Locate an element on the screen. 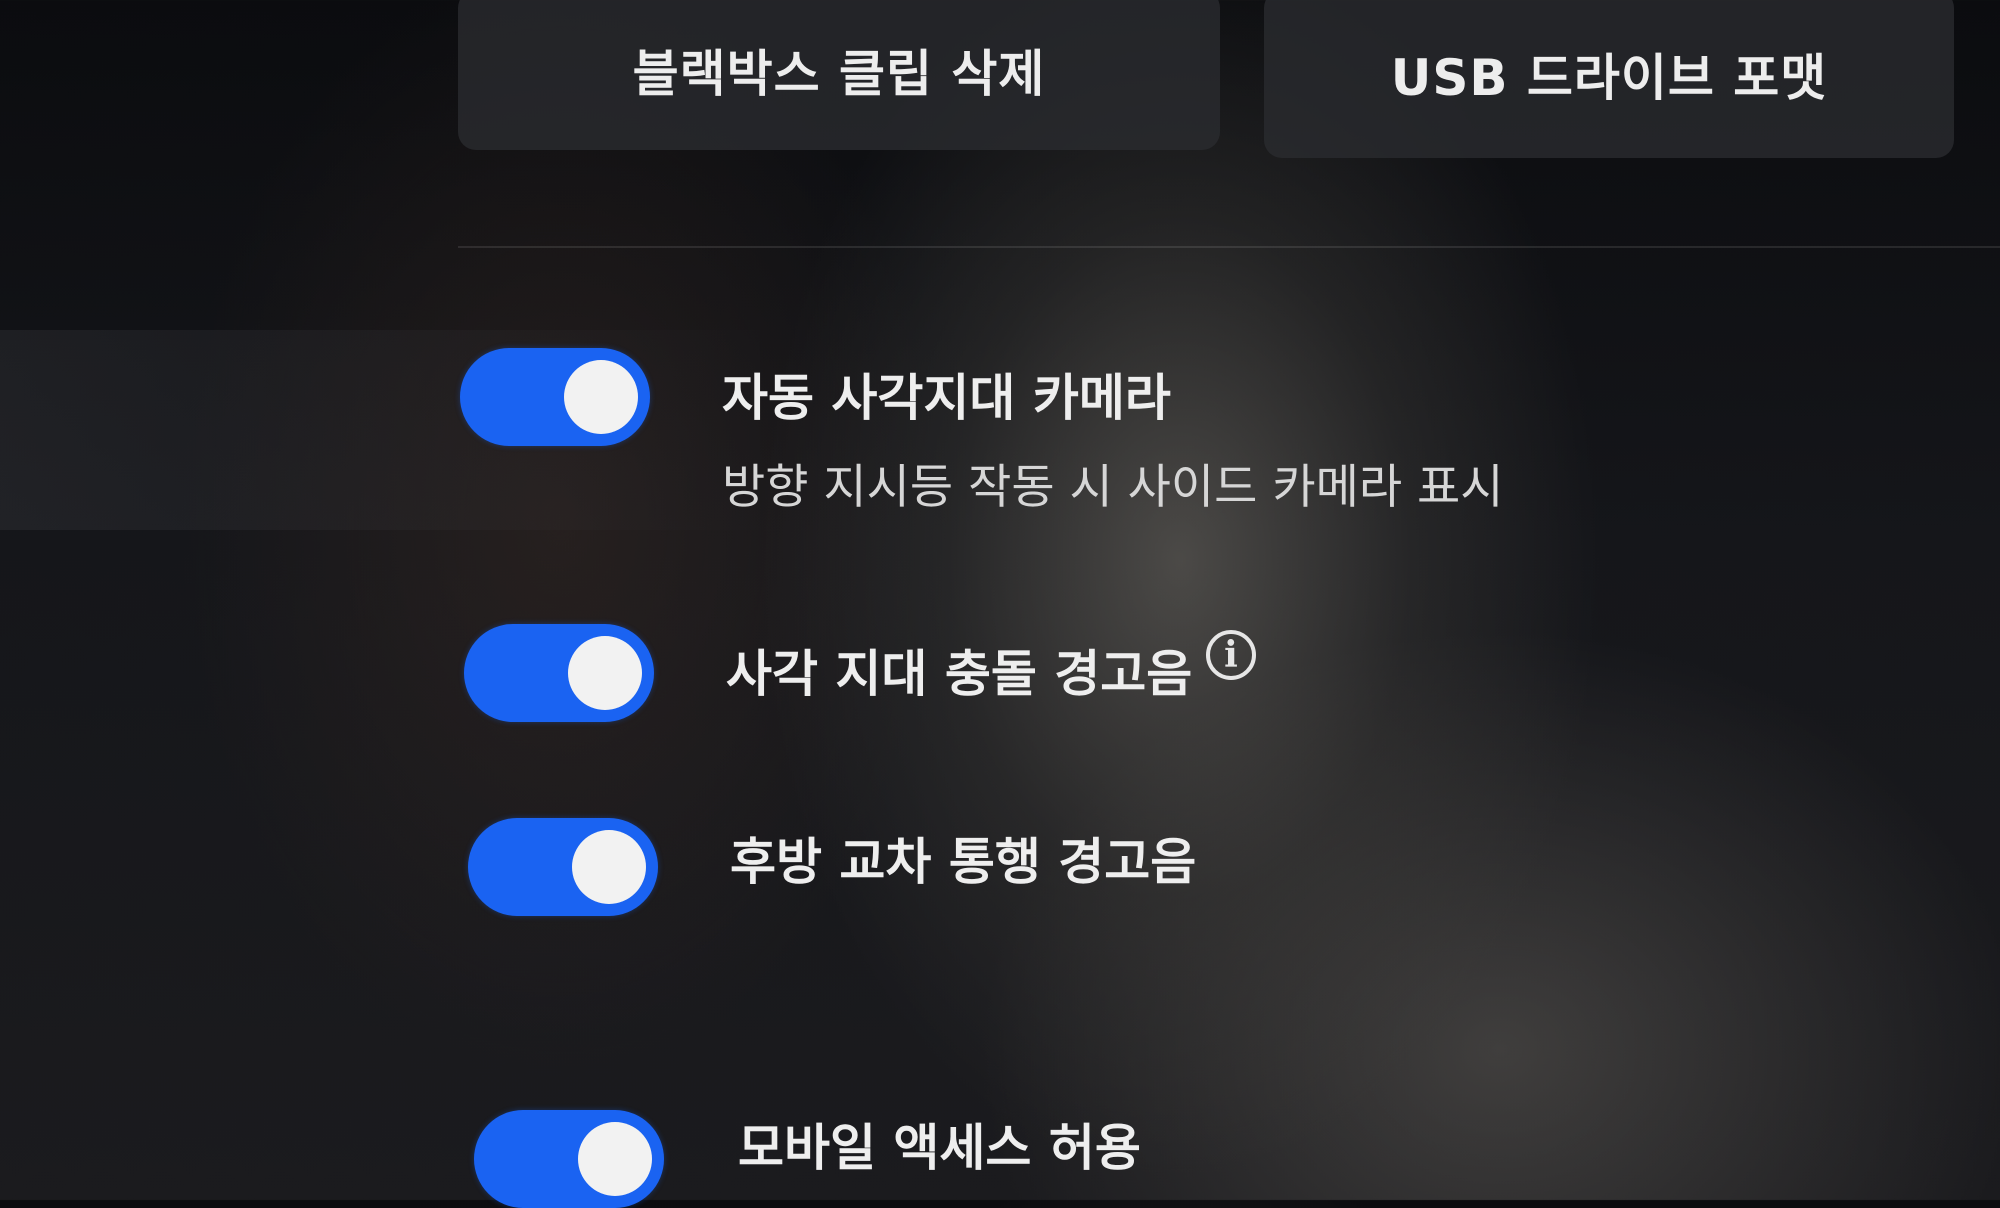  auto-blind-spot-camera-toggle is located at coordinates (555, 397).